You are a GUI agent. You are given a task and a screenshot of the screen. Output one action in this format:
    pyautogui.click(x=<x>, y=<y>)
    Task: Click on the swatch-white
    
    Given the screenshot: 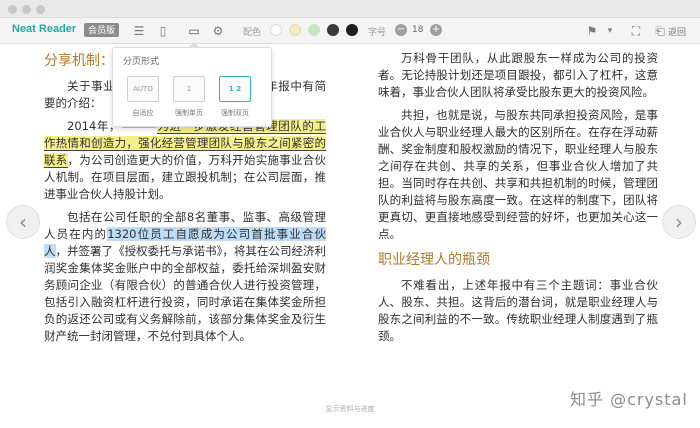 What is the action you would take?
    pyautogui.click(x=276, y=30)
    